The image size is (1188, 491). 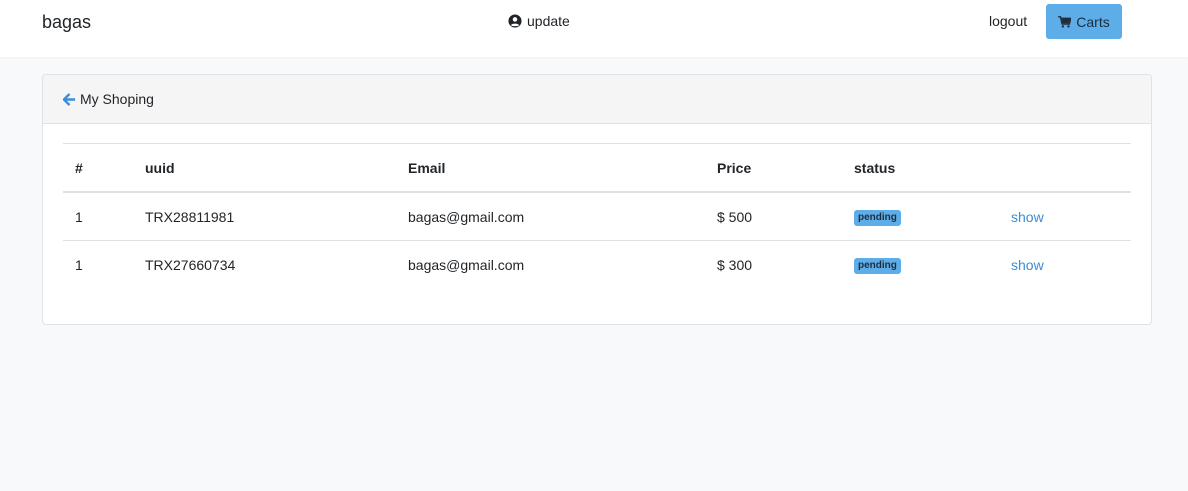 What do you see at coordinates (515, 21) in the screenshot?
I see `user-circle-icon` at bounding box center [515, 21].